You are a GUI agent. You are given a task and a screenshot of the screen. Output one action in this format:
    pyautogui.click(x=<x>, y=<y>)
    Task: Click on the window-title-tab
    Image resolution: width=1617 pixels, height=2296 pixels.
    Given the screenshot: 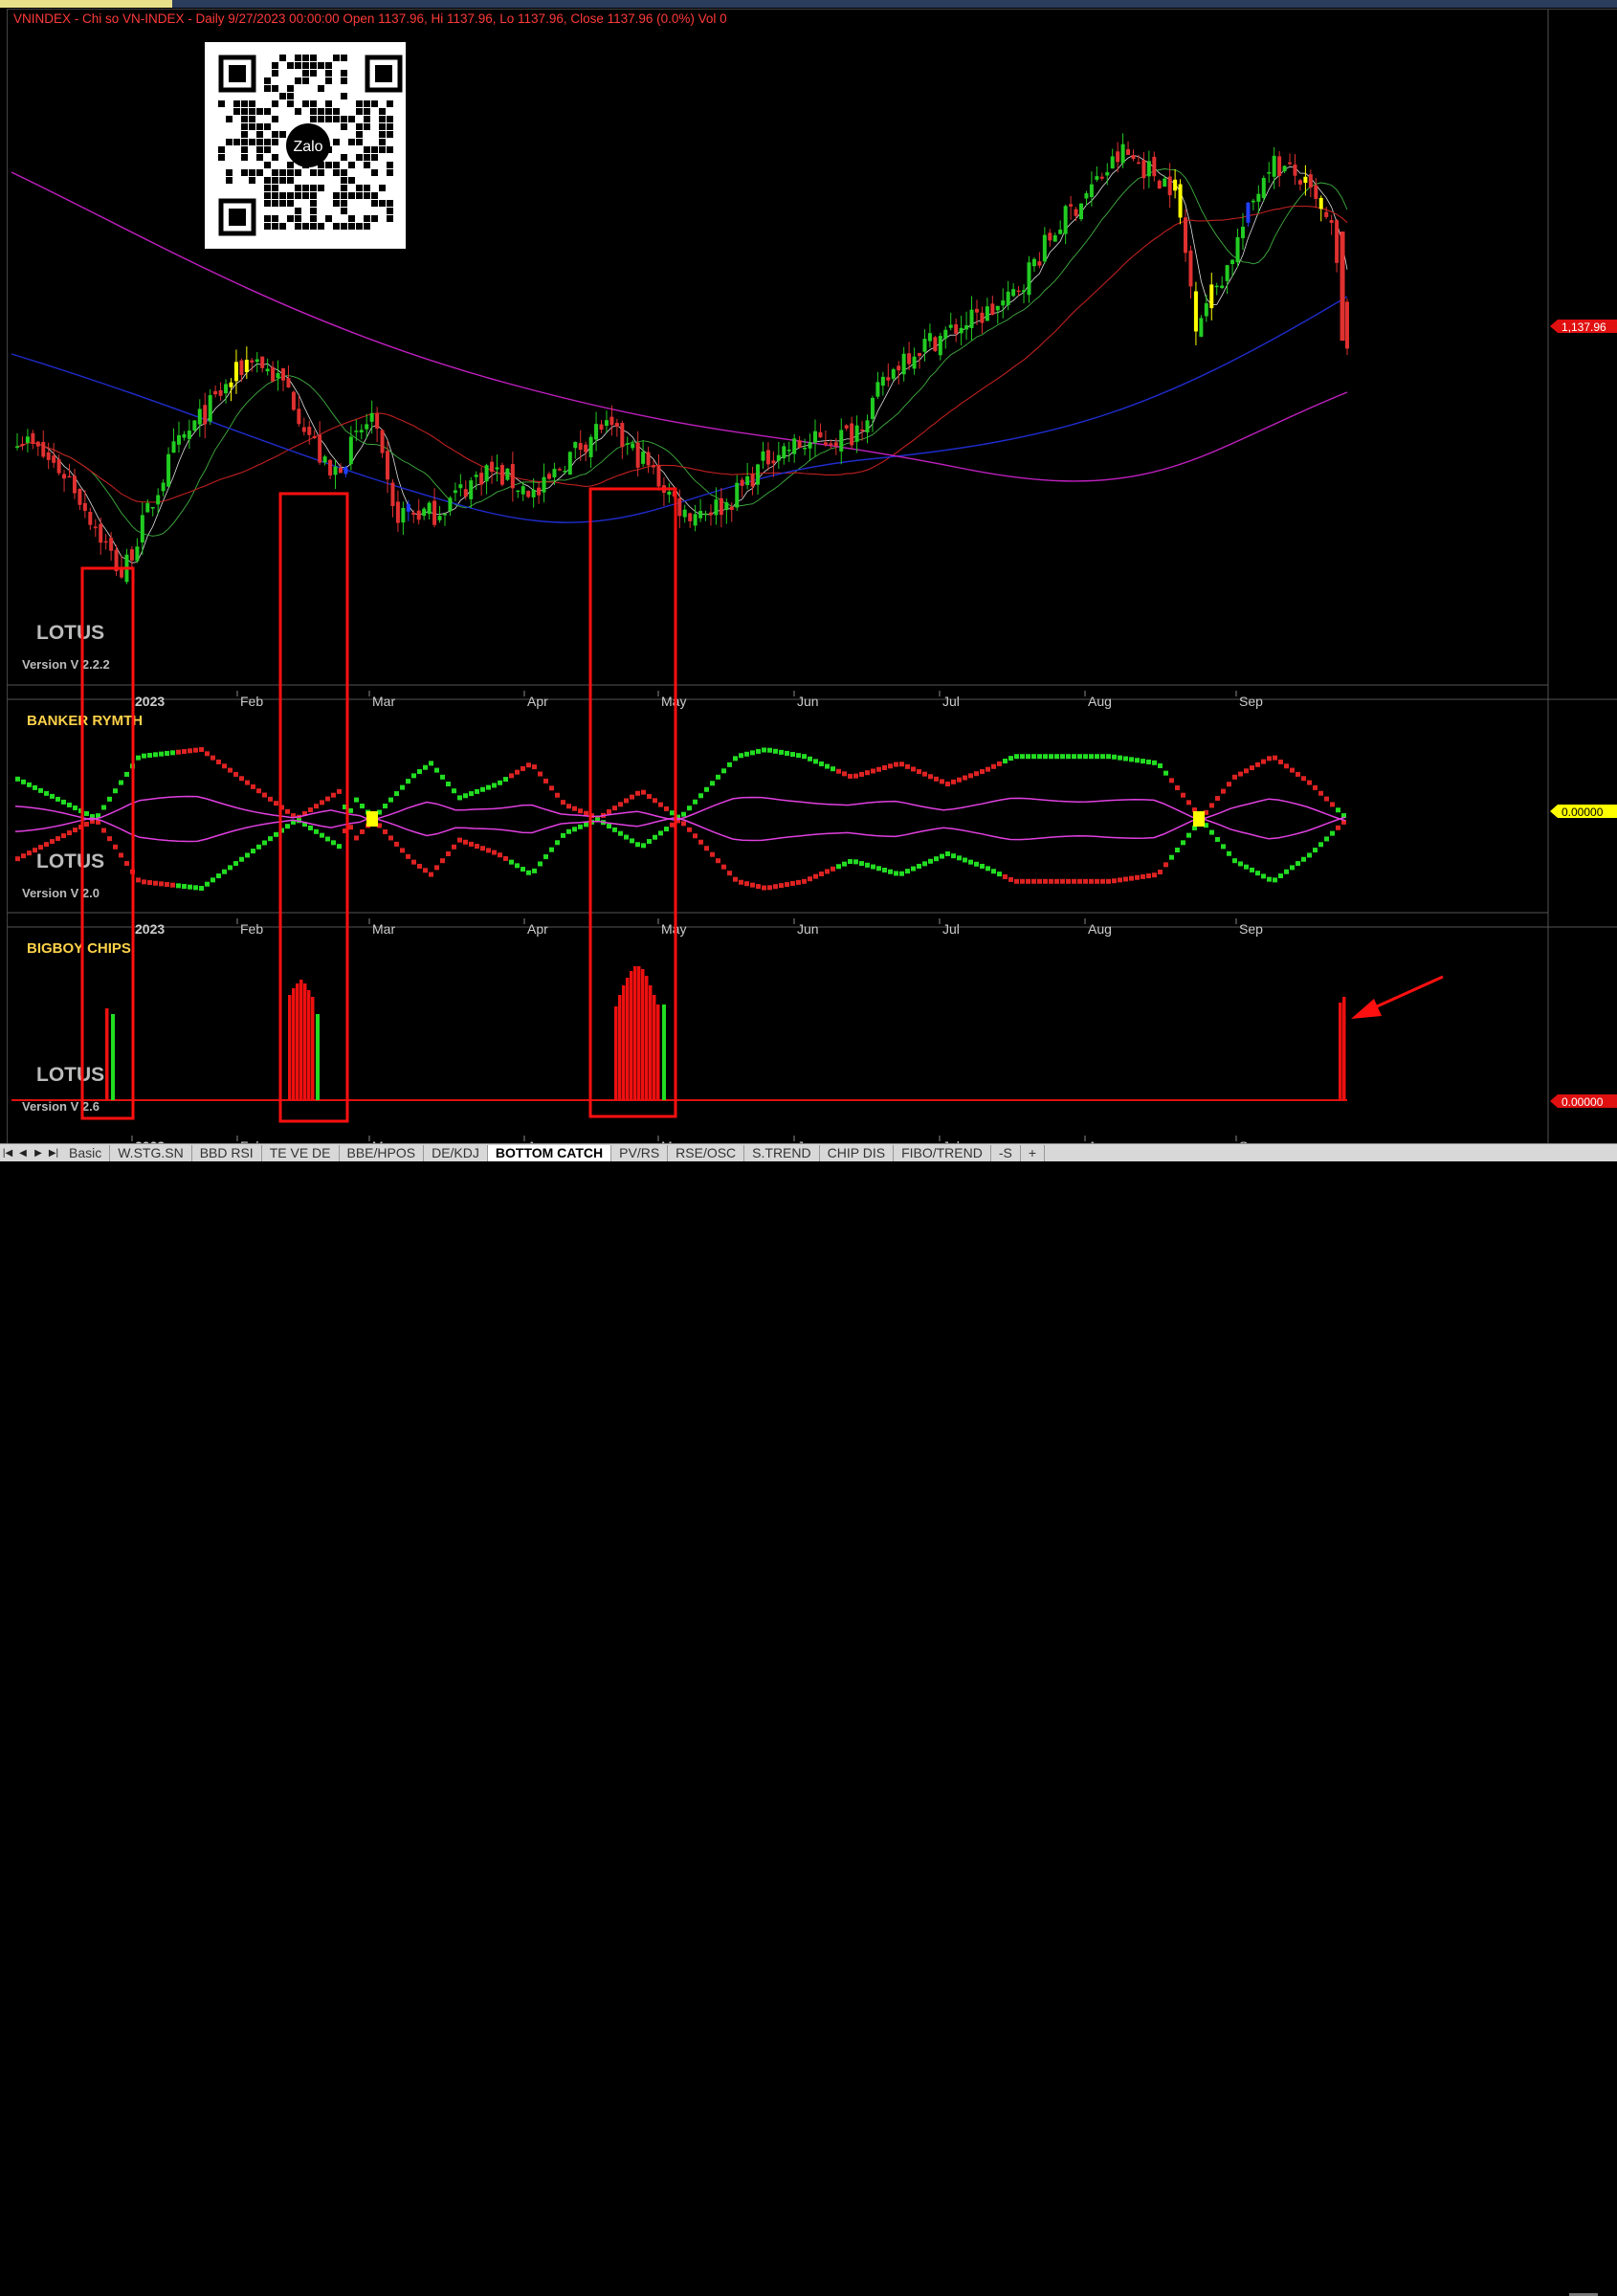 What is the action you would take?
    pyautogui.click(x=86, y=4)
    